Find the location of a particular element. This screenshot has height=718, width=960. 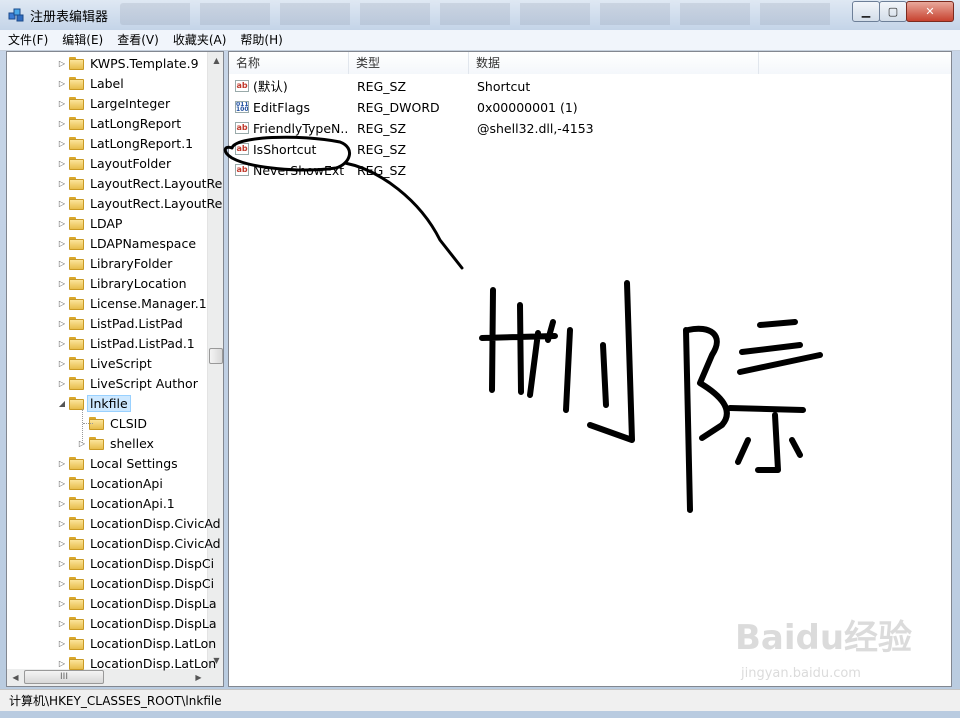

tree-item: ▷ shellex is located at coordinates (115, 443).